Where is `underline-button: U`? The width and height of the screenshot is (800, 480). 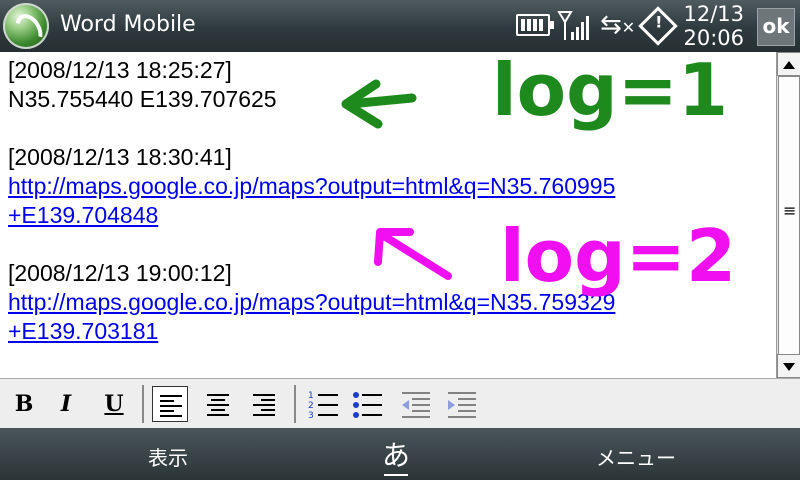
underline-button: U is located at coordinates (114, 404).